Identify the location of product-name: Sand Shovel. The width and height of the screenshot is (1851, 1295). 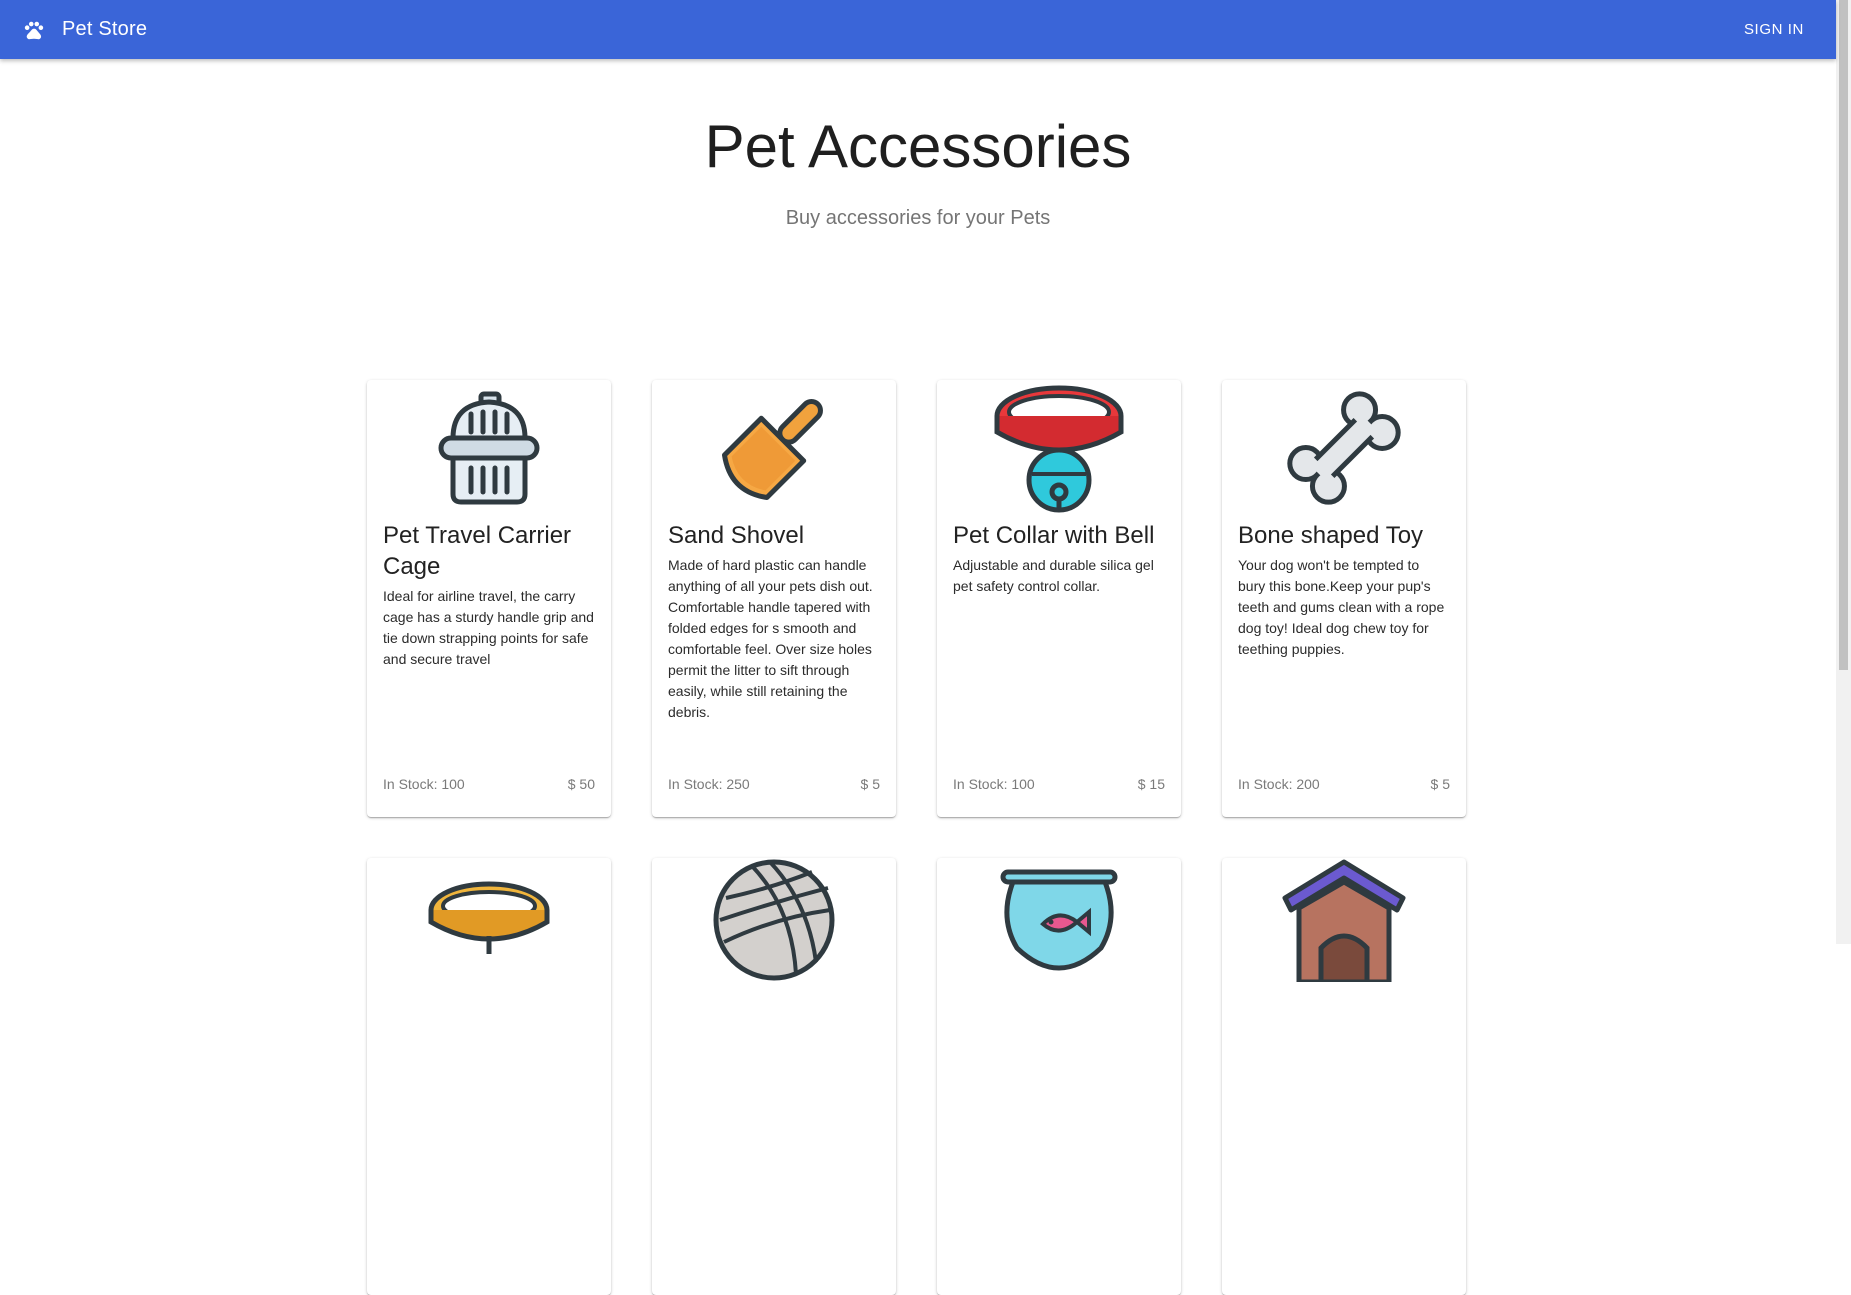
(736, 535).